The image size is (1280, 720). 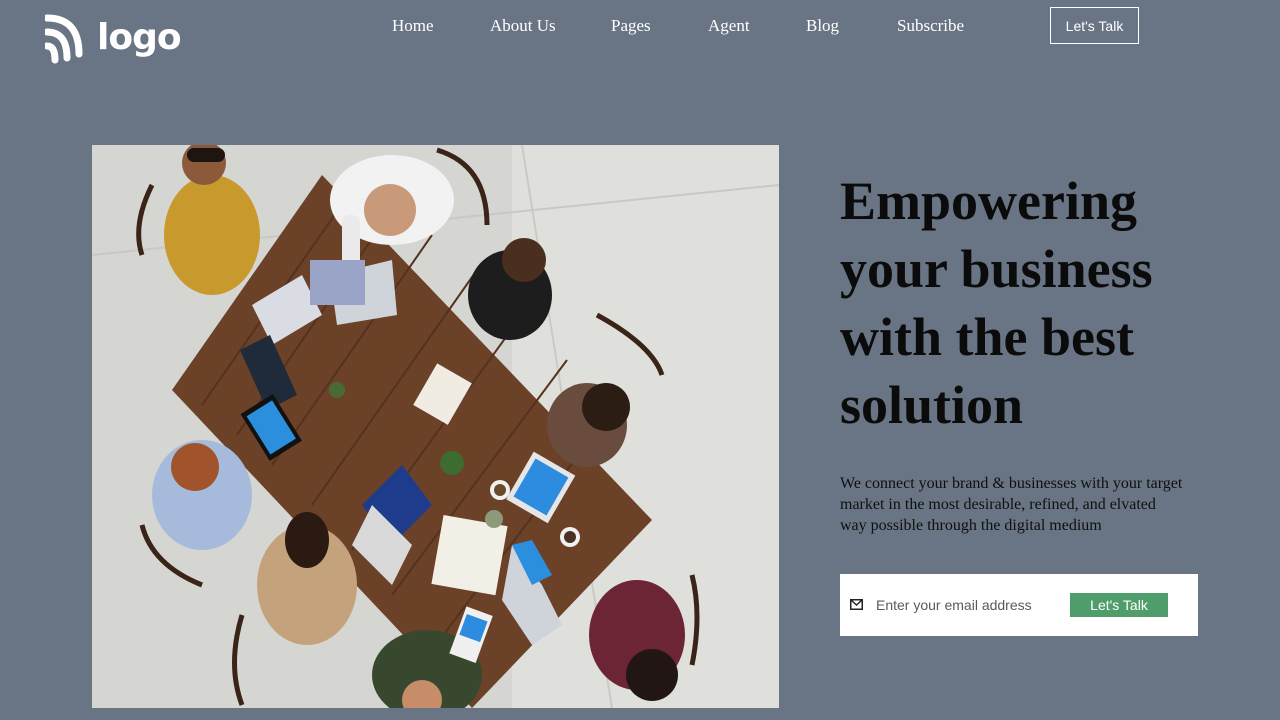 I want to click on logo: logo, so click(x=113, y=39).